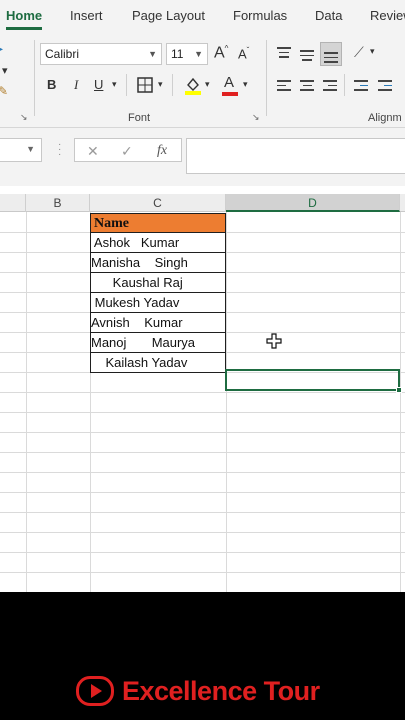 Image resolution: width=405 pixels, height=720 pixels. What do you see at coordinates (58, 203) in the screenshot?
I see `column-header-b: B` at bounding box center [58, 203].